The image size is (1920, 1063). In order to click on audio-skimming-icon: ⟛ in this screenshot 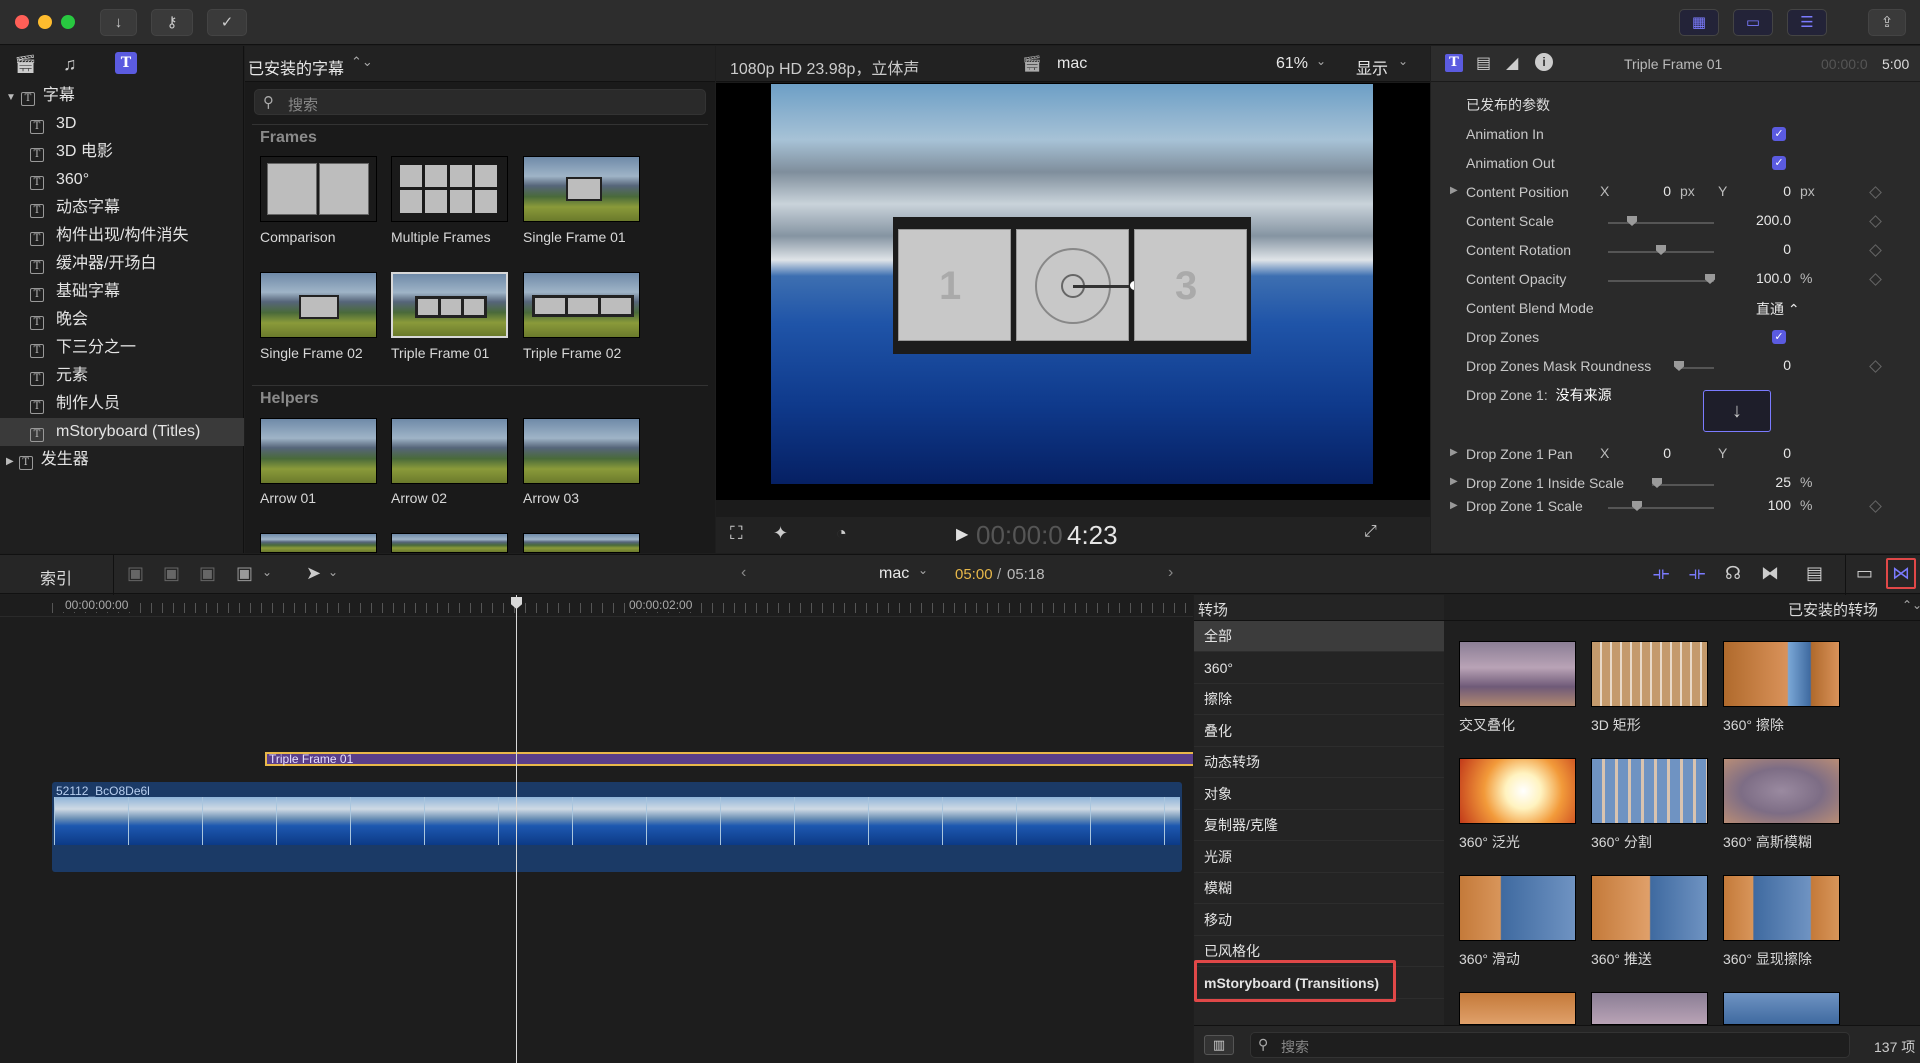, I will do `click(1697, 573)`.